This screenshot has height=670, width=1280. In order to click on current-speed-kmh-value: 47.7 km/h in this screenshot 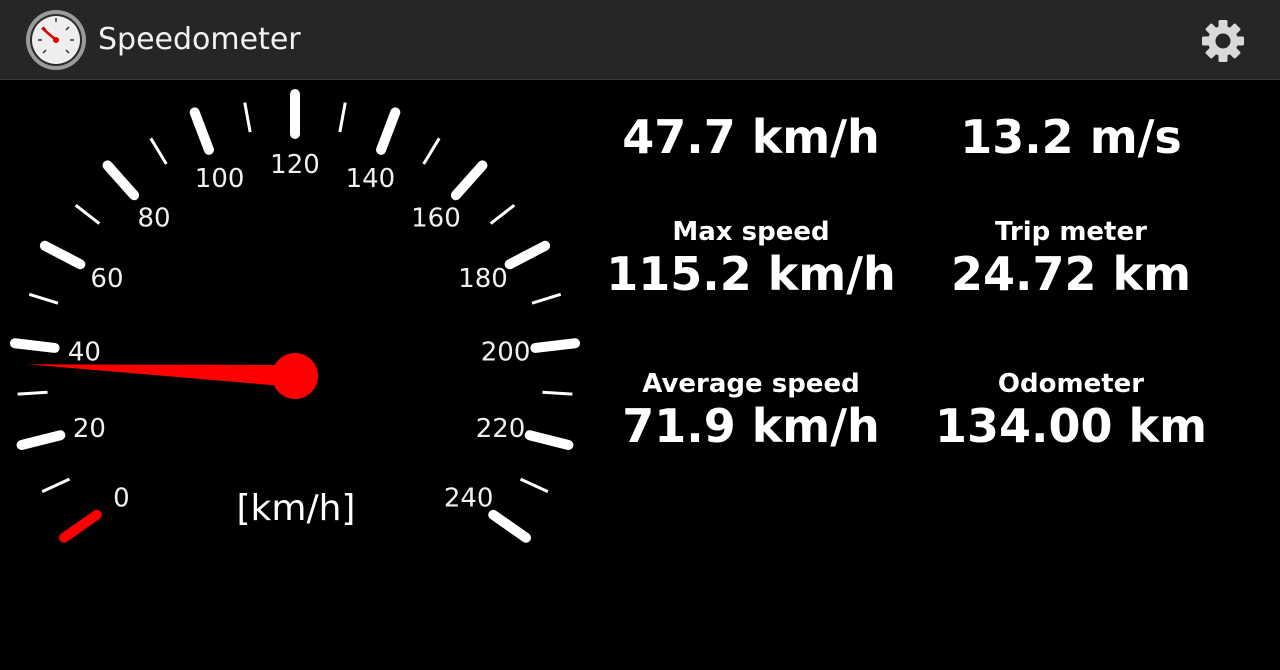, I will do `click(751, 137)`.